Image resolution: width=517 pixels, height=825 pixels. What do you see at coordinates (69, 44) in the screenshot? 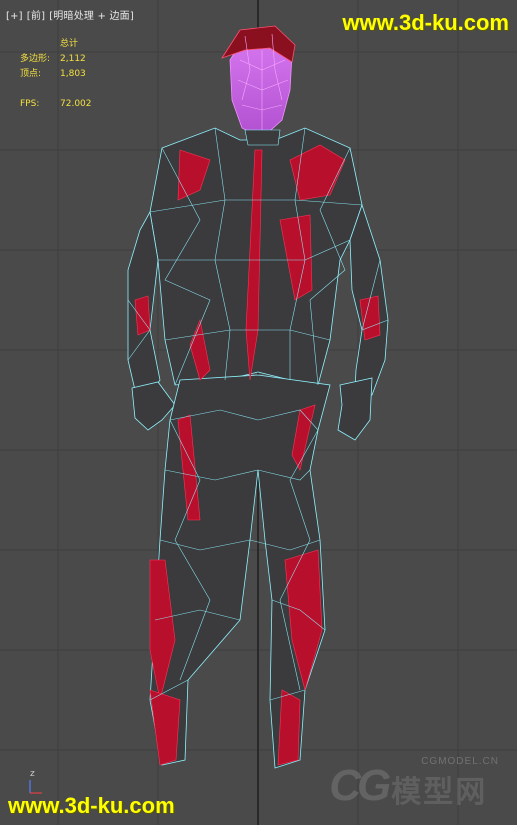
I see `stats-total-label: 总计` at bounding box center [69, 44].